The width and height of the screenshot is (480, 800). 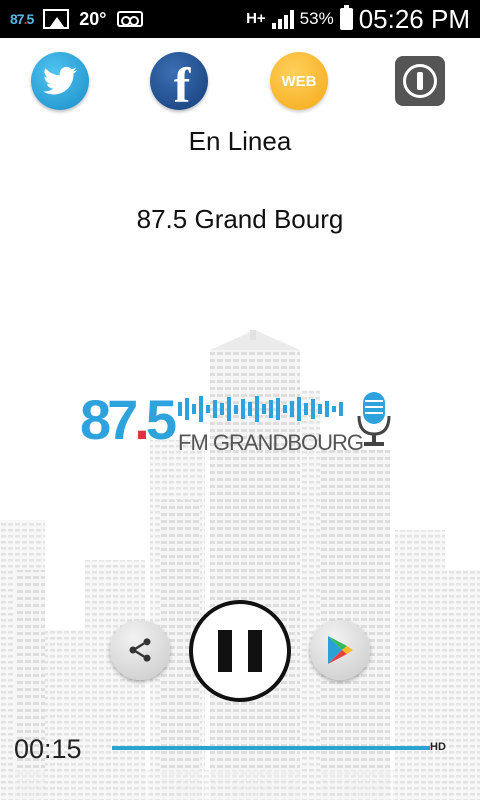 I want to click on twitter-bird-icon, so click(x=60, y=80).